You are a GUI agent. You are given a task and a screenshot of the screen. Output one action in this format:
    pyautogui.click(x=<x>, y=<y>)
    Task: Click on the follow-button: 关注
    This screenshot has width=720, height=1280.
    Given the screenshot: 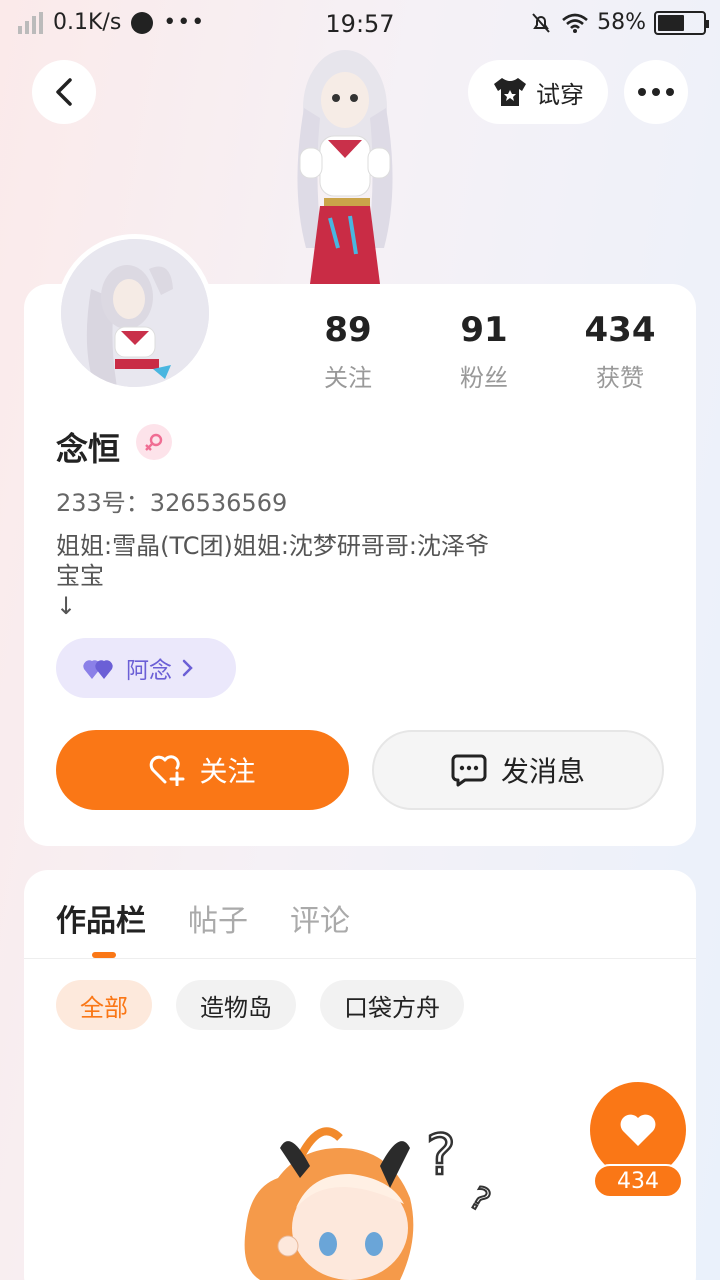 What is the action you would take?
    pyautogui.click(x=202, y=770)
    